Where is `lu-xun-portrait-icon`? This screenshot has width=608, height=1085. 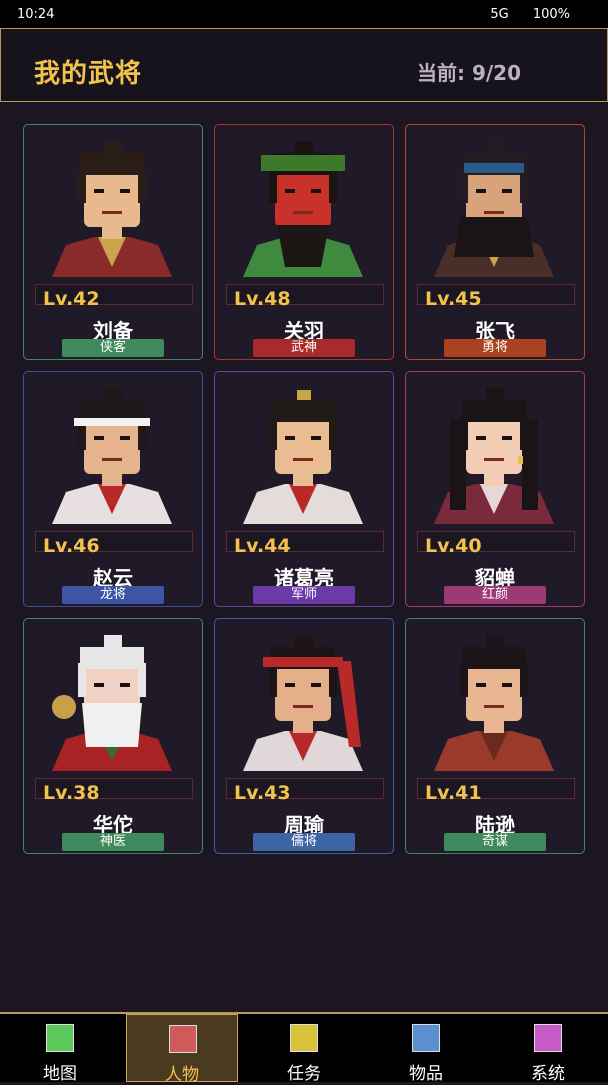
lu-xun-portrait-icon is located at coordinates (494, 699).